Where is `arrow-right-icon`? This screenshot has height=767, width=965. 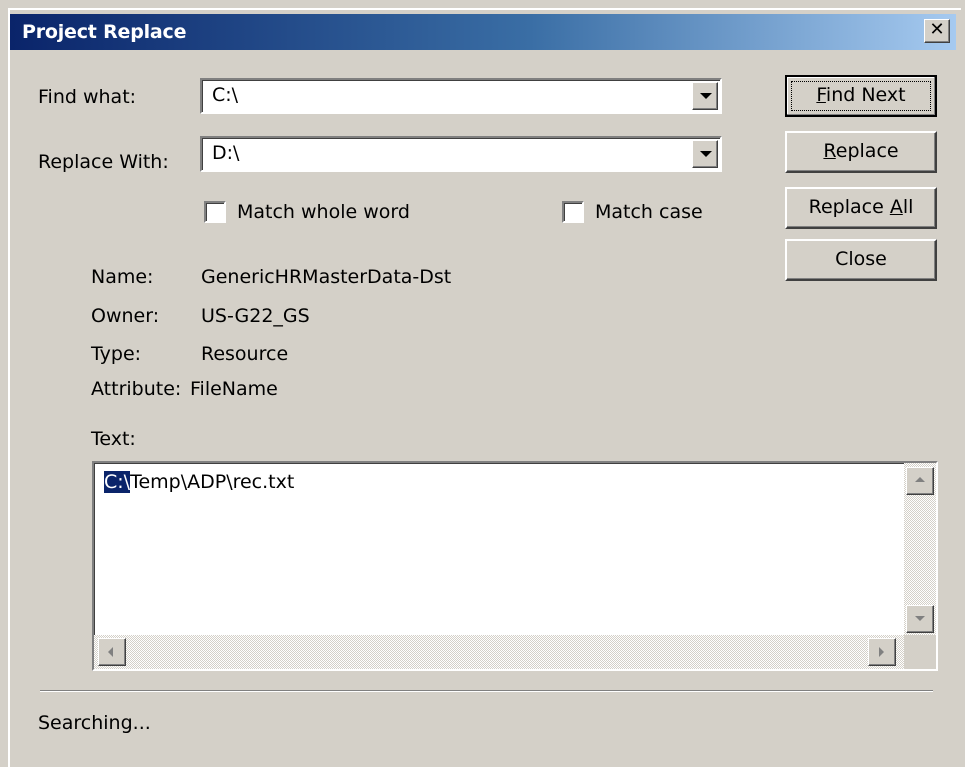
arrow-right-icon is located at coordinates (881, 652).